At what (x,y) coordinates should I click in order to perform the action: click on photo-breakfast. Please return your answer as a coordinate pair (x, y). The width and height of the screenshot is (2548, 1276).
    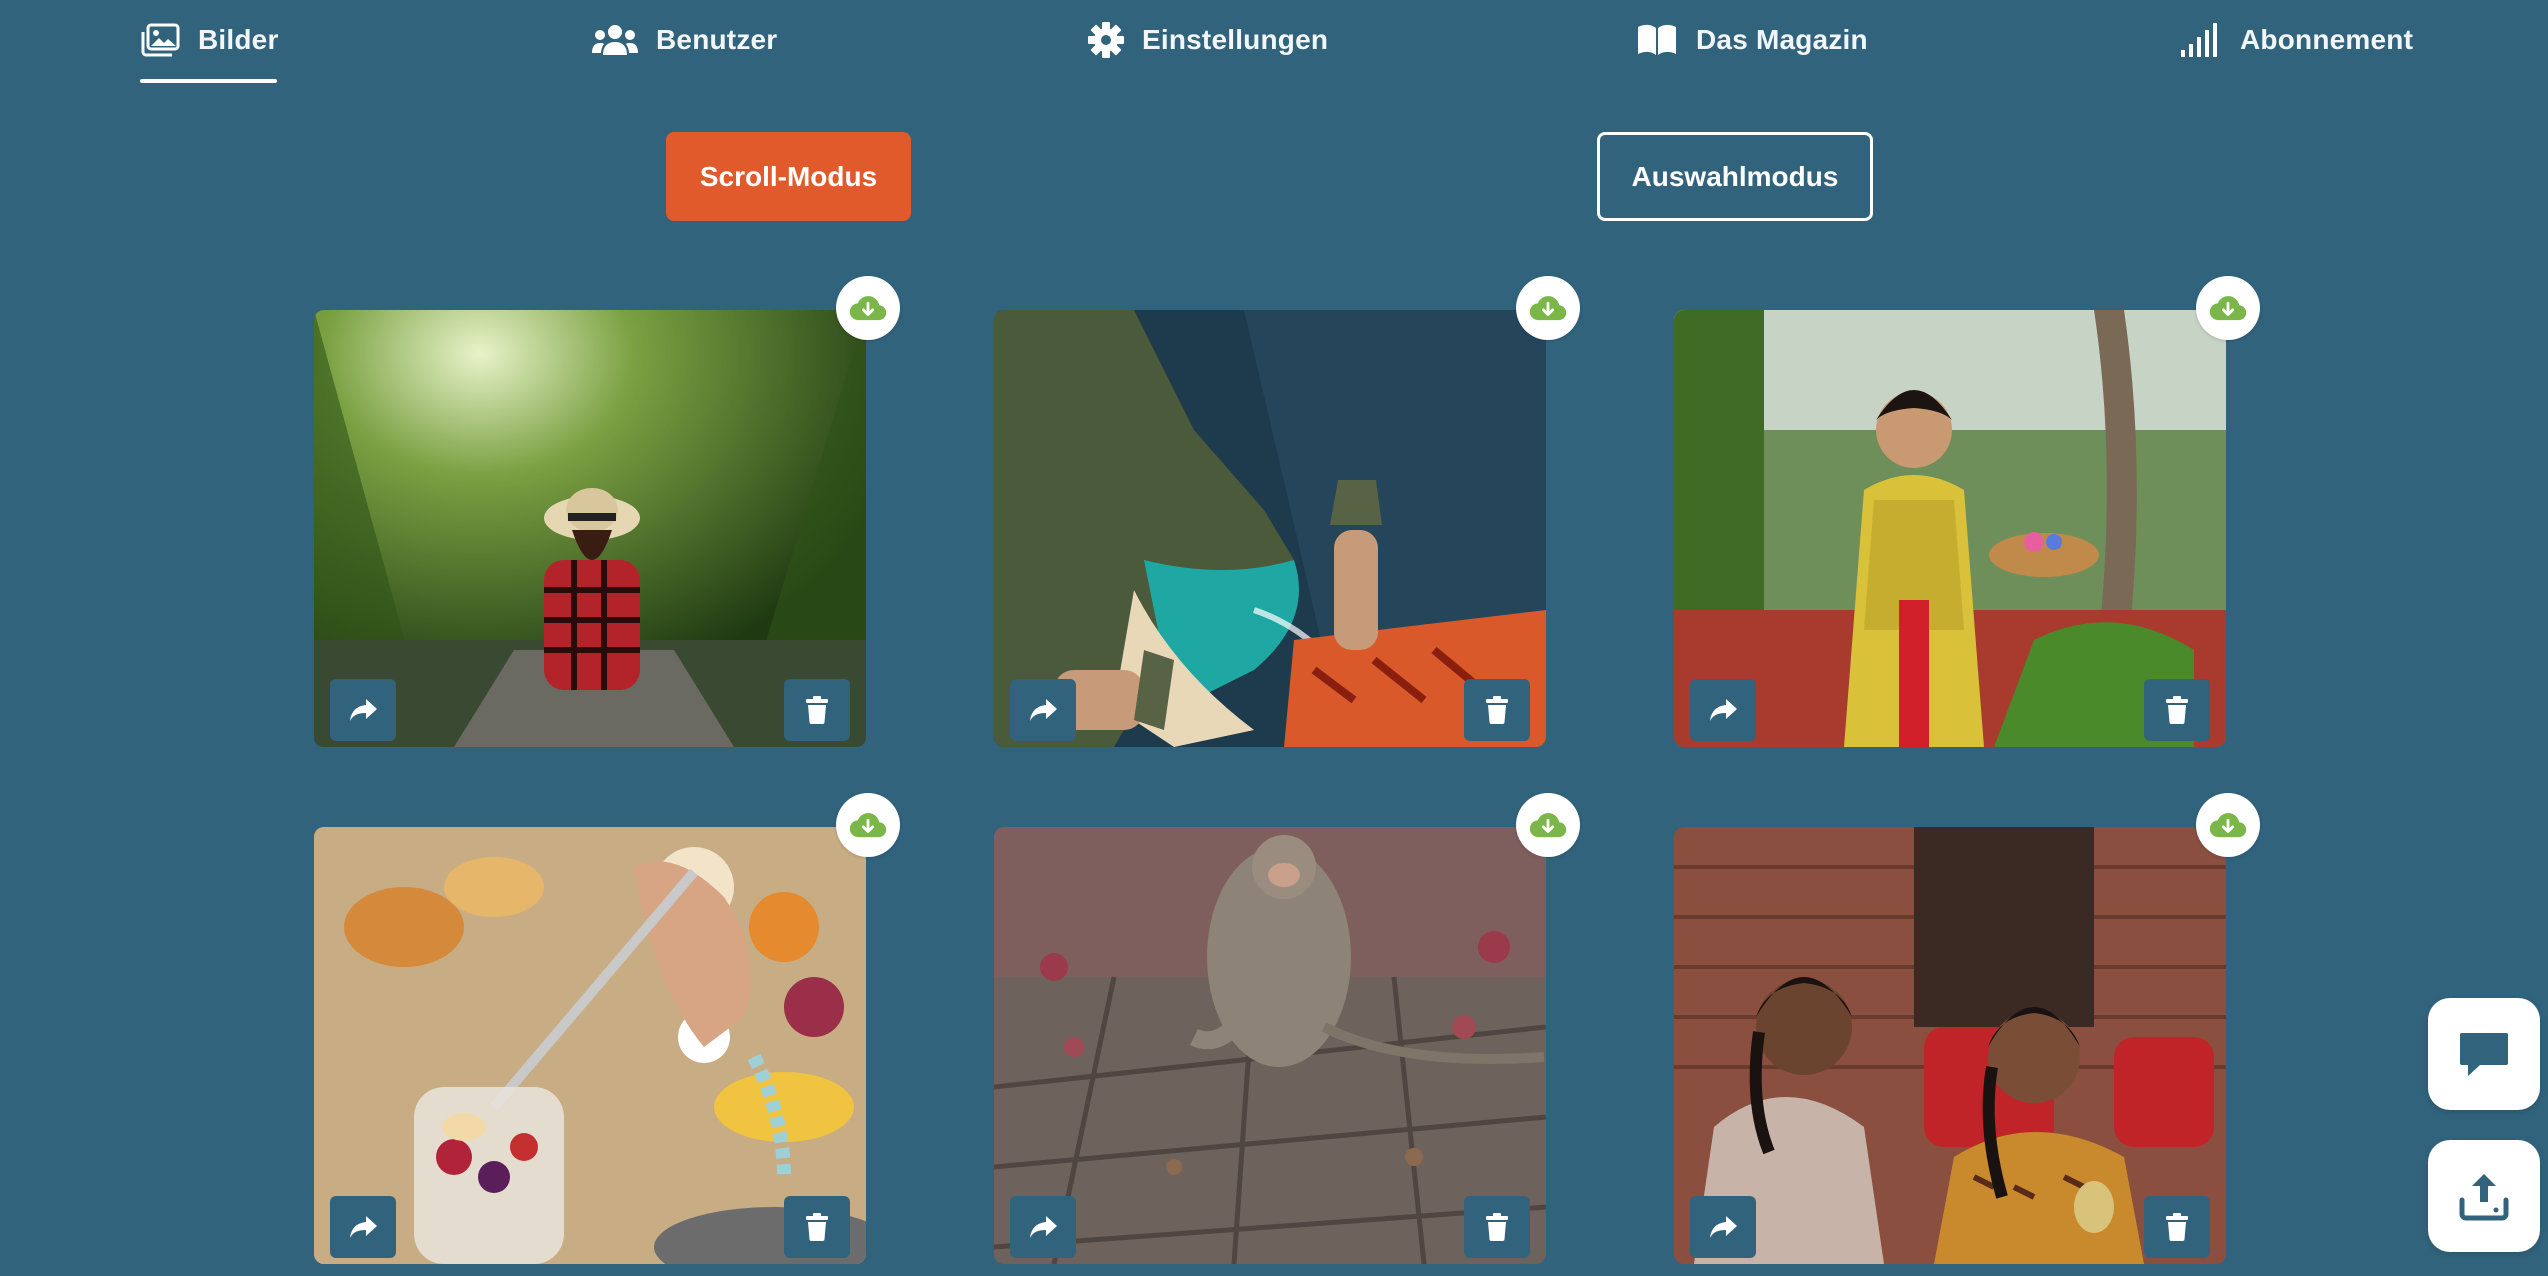
    Looking at the image, I should click on (590, 1045).